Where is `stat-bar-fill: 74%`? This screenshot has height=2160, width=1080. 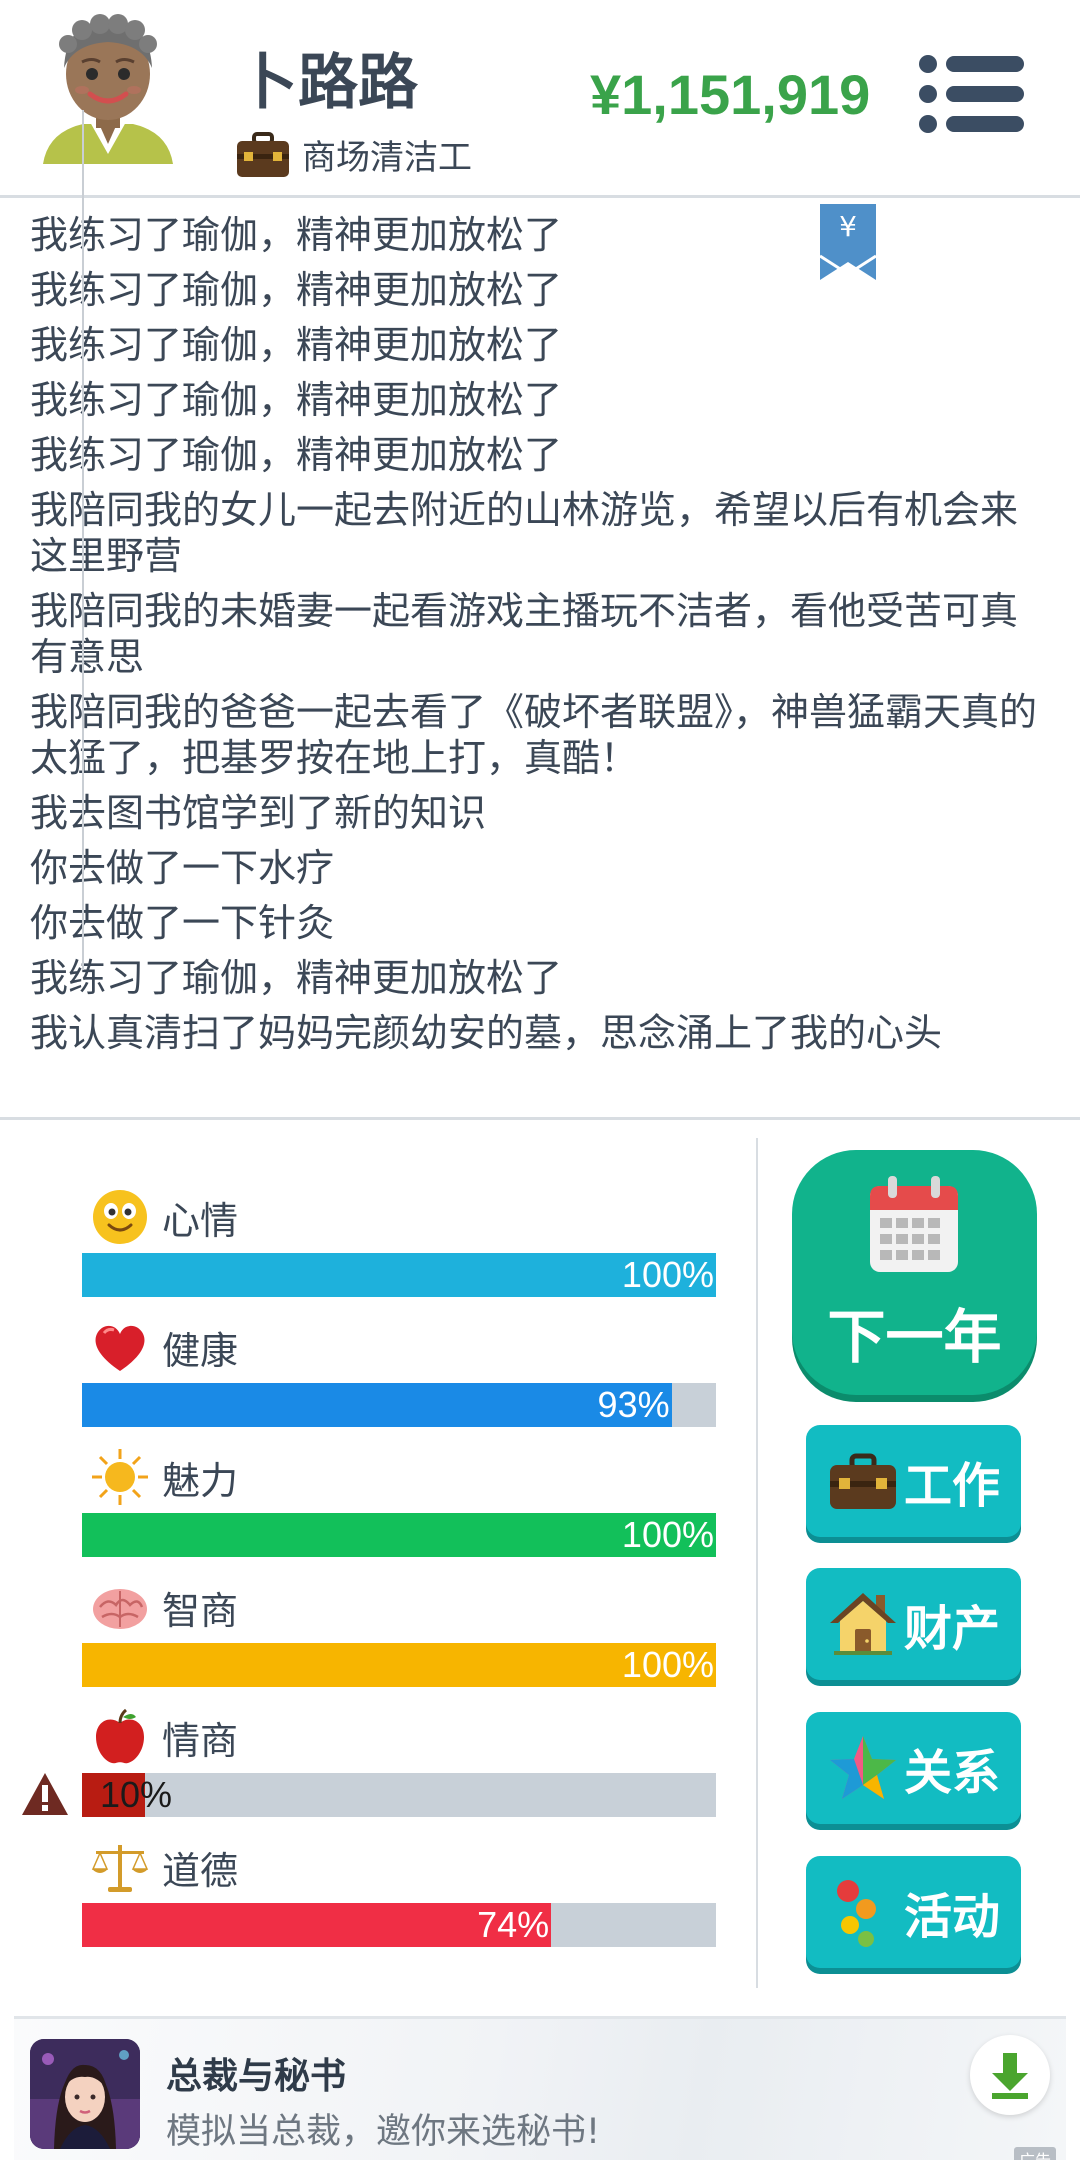 stat-bar-fill: 74% is located at coordinates (317, 1925).